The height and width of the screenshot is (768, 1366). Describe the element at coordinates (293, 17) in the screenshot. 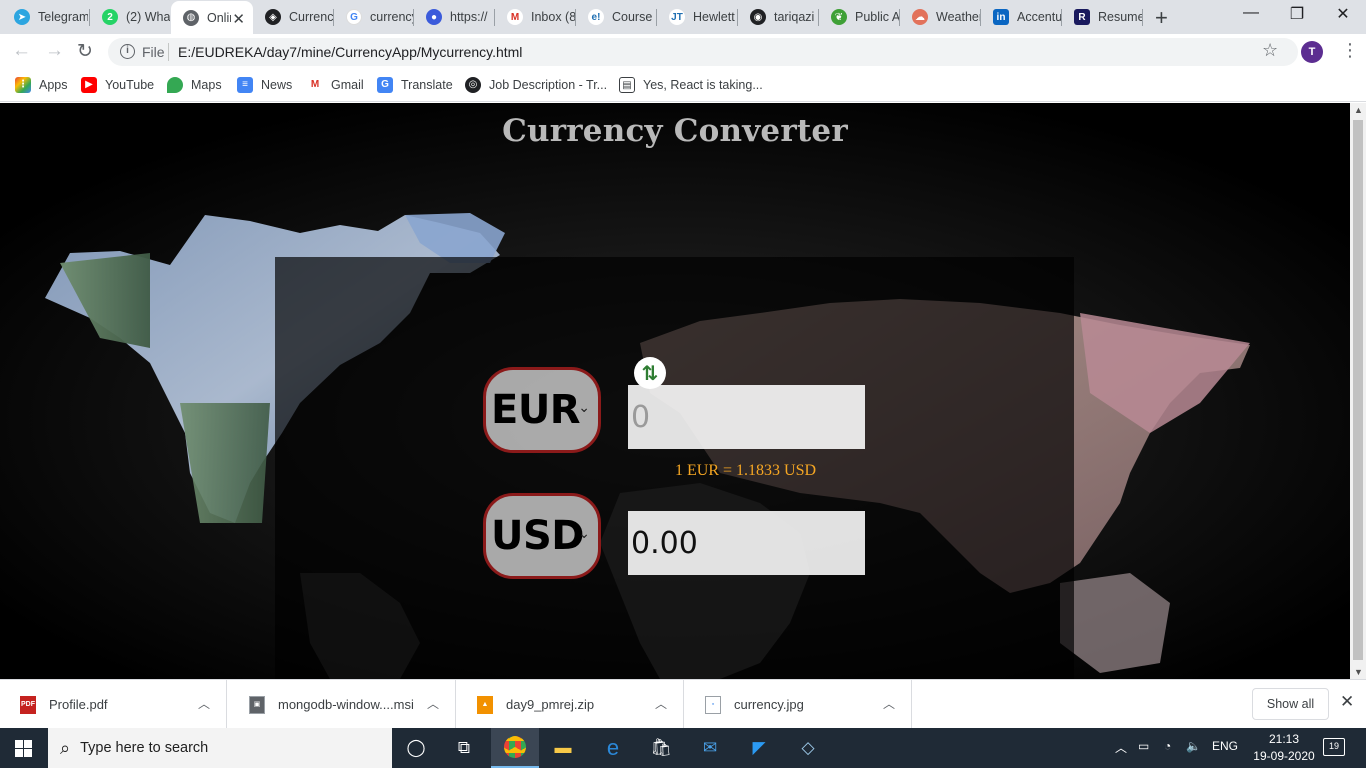

I see `tab-currency-codepen: ◈ Currency` at that location.